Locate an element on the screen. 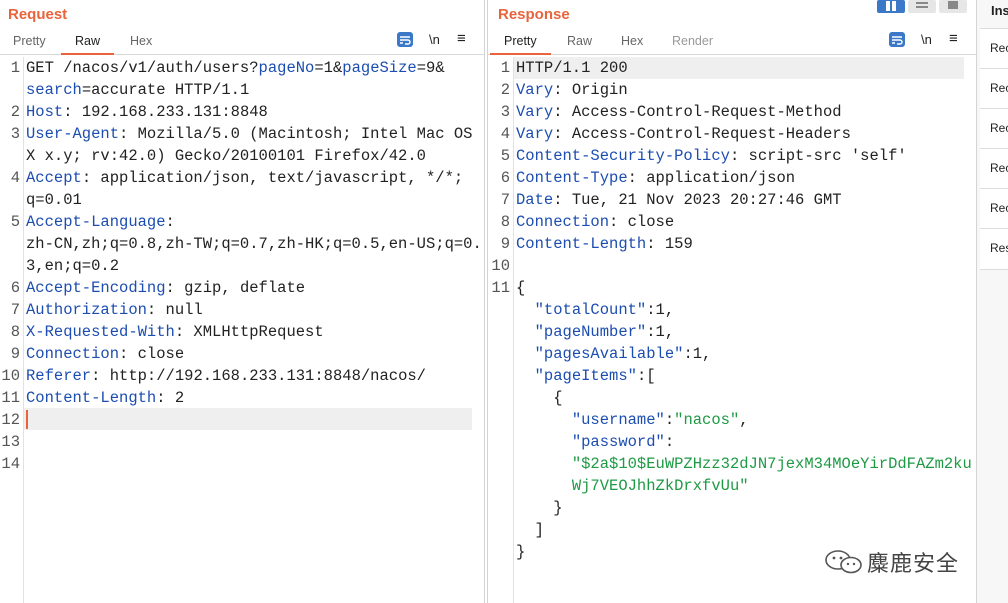 The height and width of the screenshot is (603, 1008). code-text: : 2 is located at coordinates (170, 398).